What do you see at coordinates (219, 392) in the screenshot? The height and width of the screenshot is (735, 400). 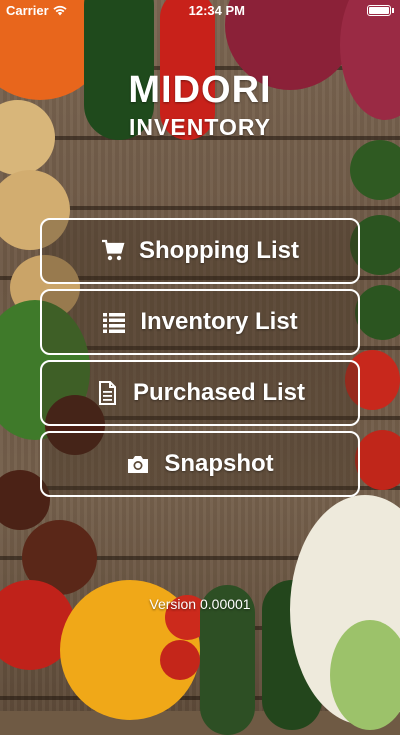 I see `purchased-list-label: Purchased List` at bounding box center [219, 392].